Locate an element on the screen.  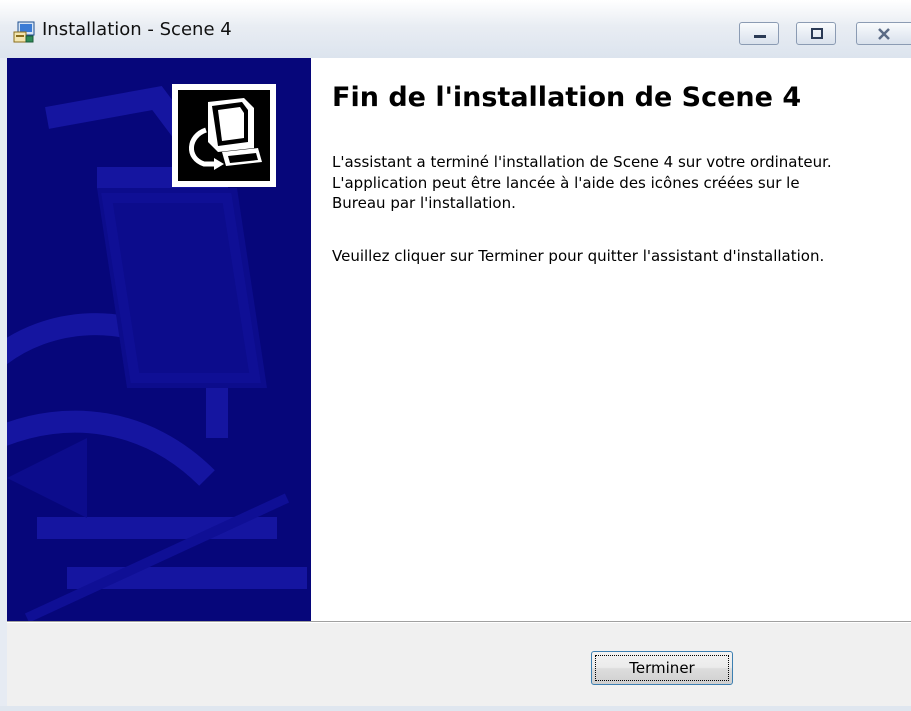
maximize-icon is located at coordinates (817, 33).